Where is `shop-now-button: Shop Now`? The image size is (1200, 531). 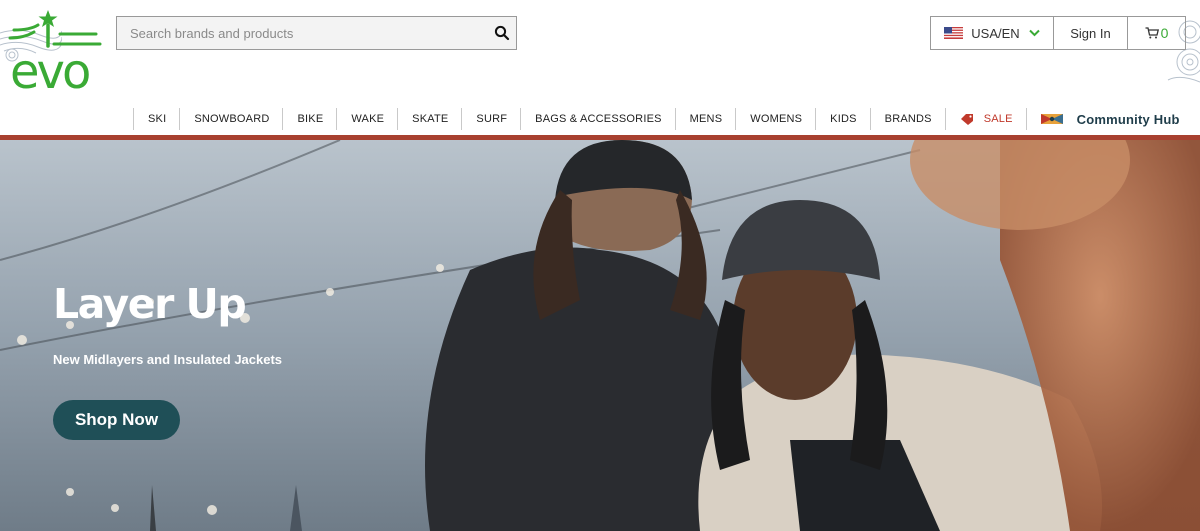 shop-now-button: Shop Now is located at coordinates (116, 420).